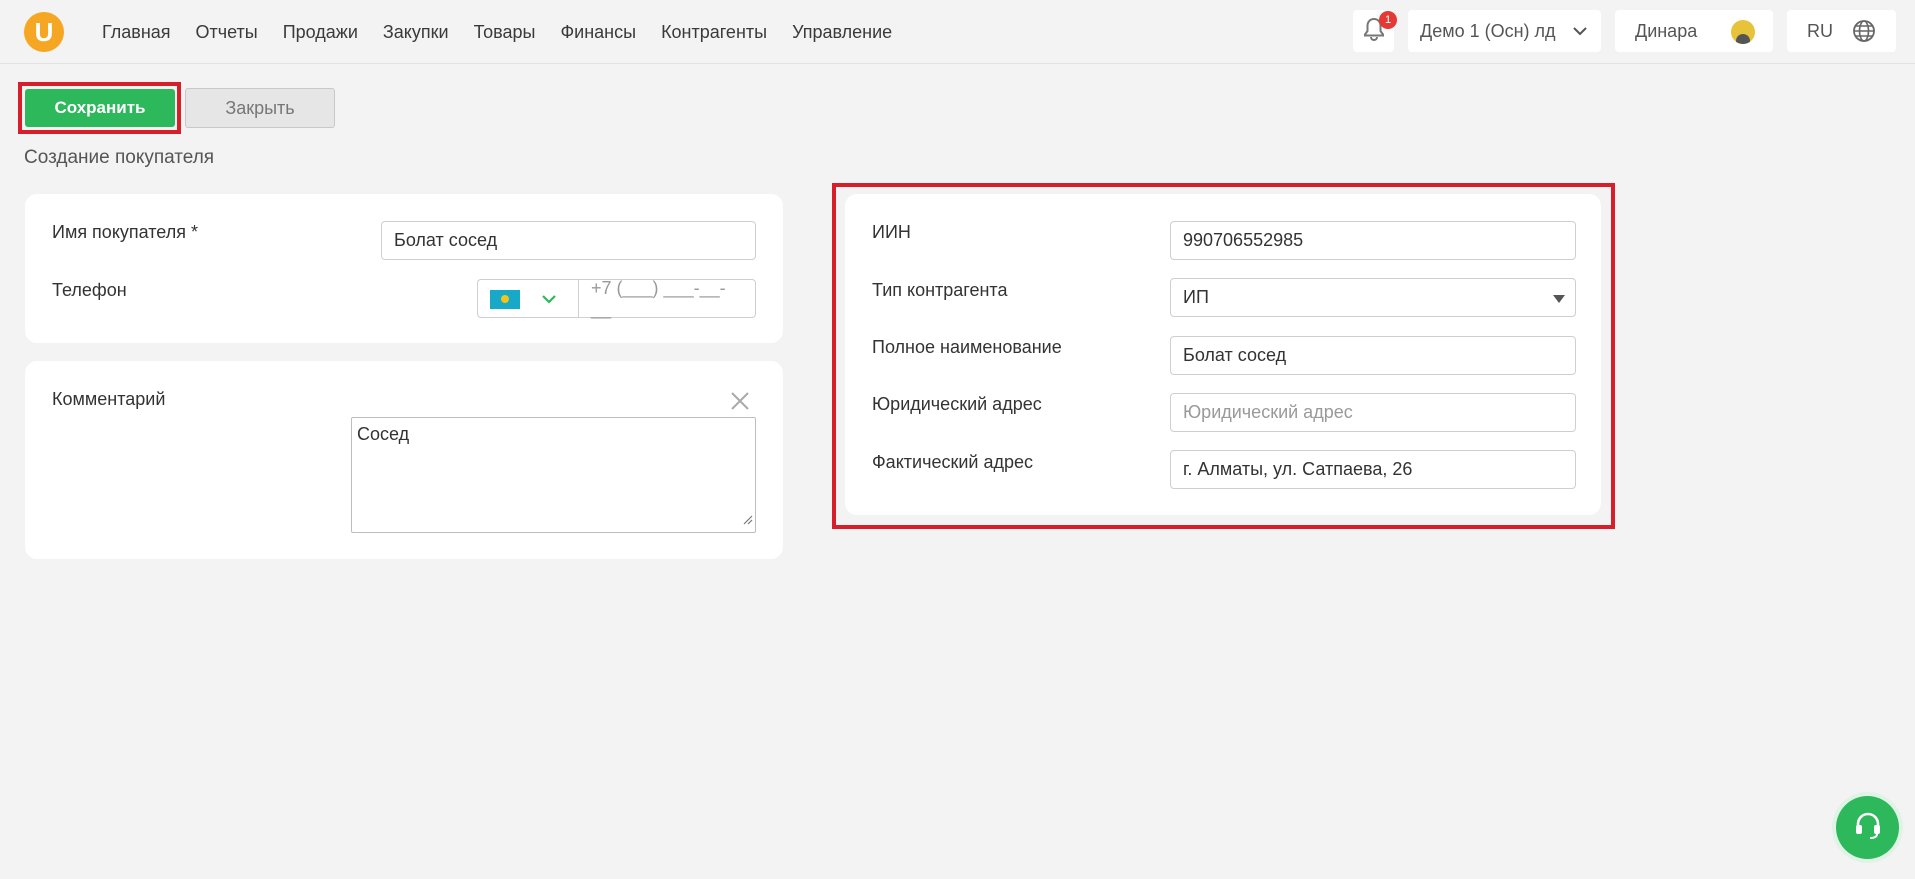 This screenshot has width=1915, height=879. What do you see at coordinates (109, 399) in the screenshot?
I see `comment-label: Комментарий` at bounding box center [109, 399].